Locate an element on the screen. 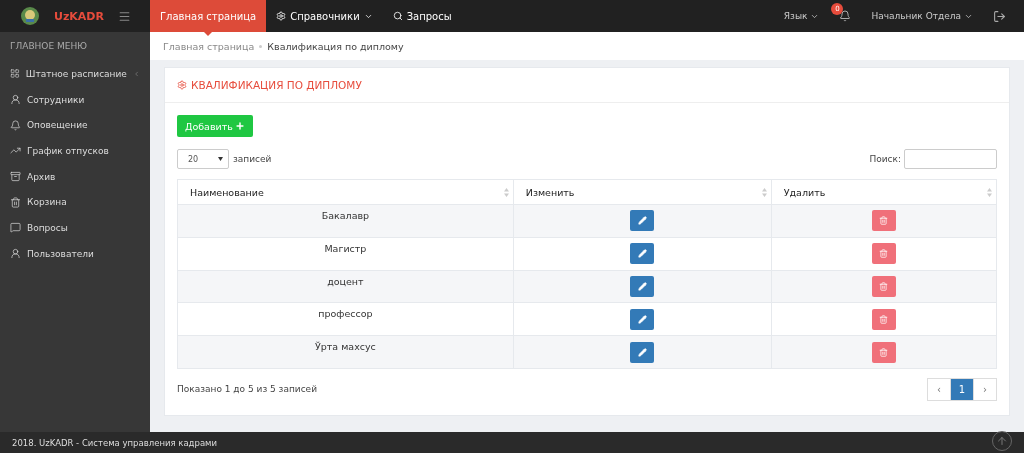  search-icon is located at coordinates (397, 16).